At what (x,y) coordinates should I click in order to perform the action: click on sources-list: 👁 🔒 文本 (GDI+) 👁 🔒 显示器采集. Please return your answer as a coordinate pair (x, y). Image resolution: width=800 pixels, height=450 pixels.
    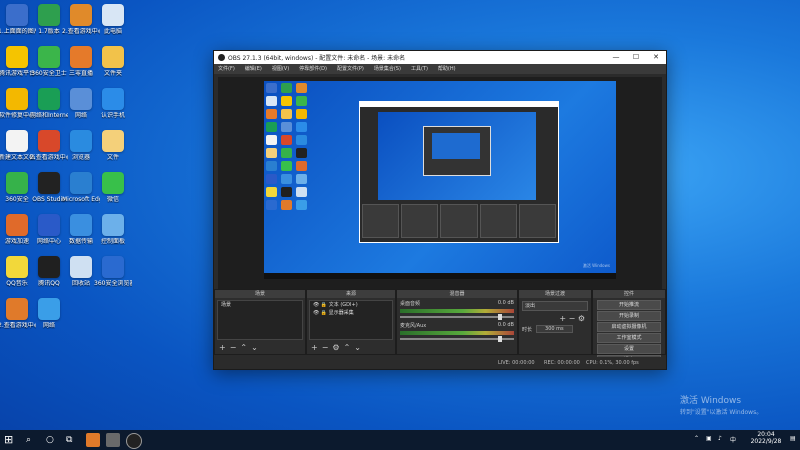
    Looking at the image, I should click on (351, 320).